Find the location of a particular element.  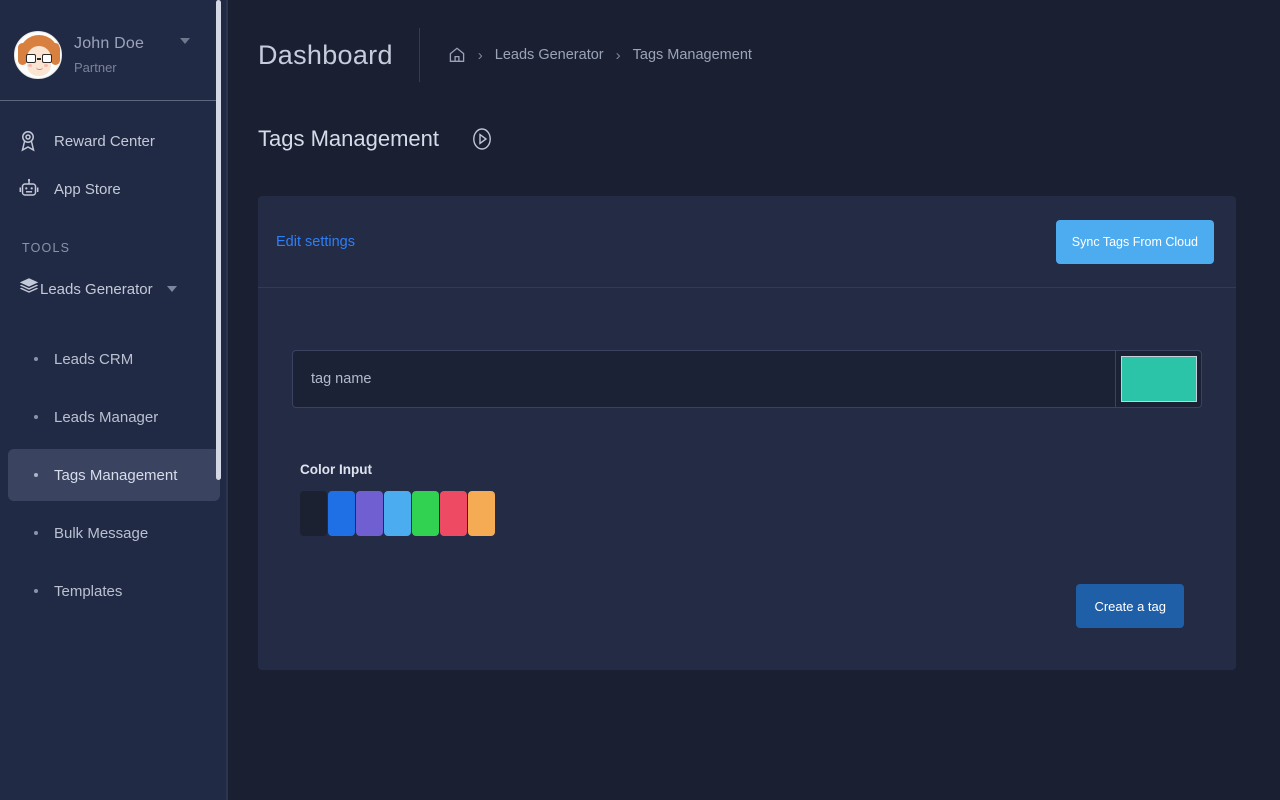

sidebar-scrollbar is located at coordinates (218, 240).